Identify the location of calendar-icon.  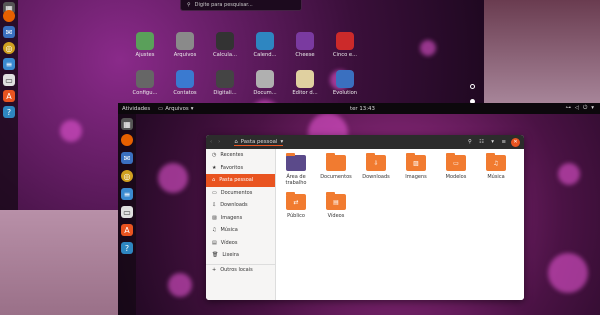
(265, 41).